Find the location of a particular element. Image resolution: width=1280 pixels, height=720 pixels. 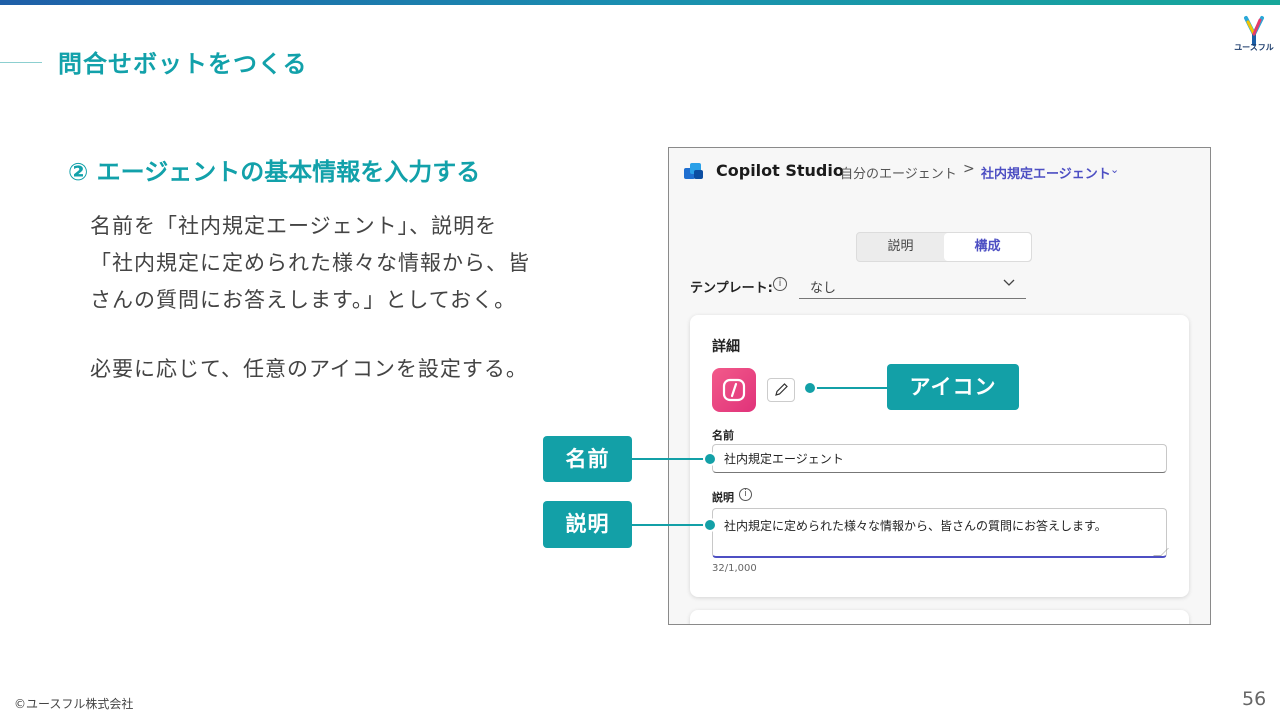

template-select: なし is located at coordinates (912, 285).